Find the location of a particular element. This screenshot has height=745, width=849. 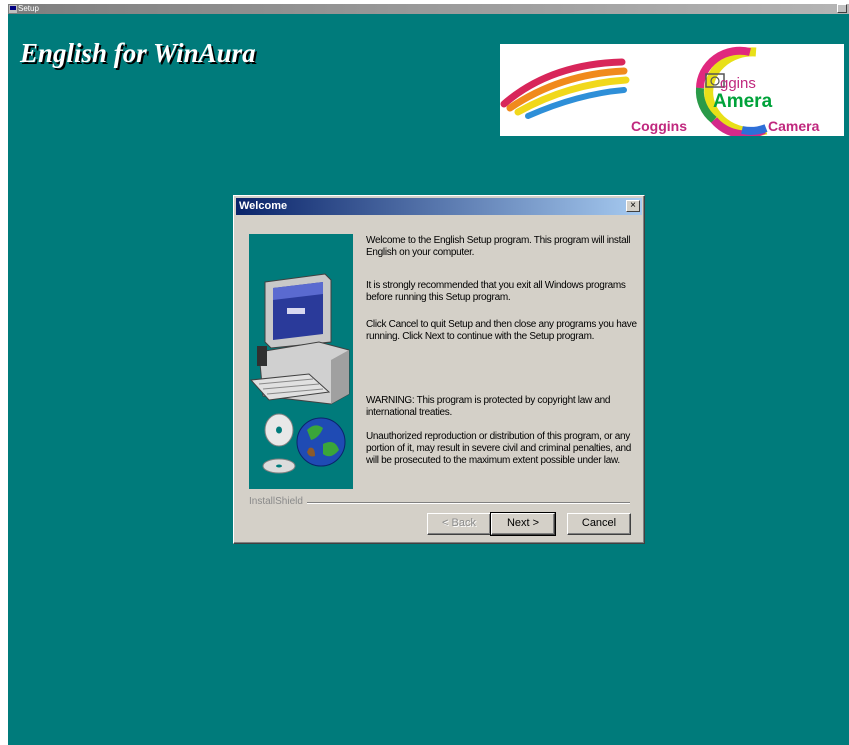

window-titlebar: Setup is located at coordinates (428, 9).